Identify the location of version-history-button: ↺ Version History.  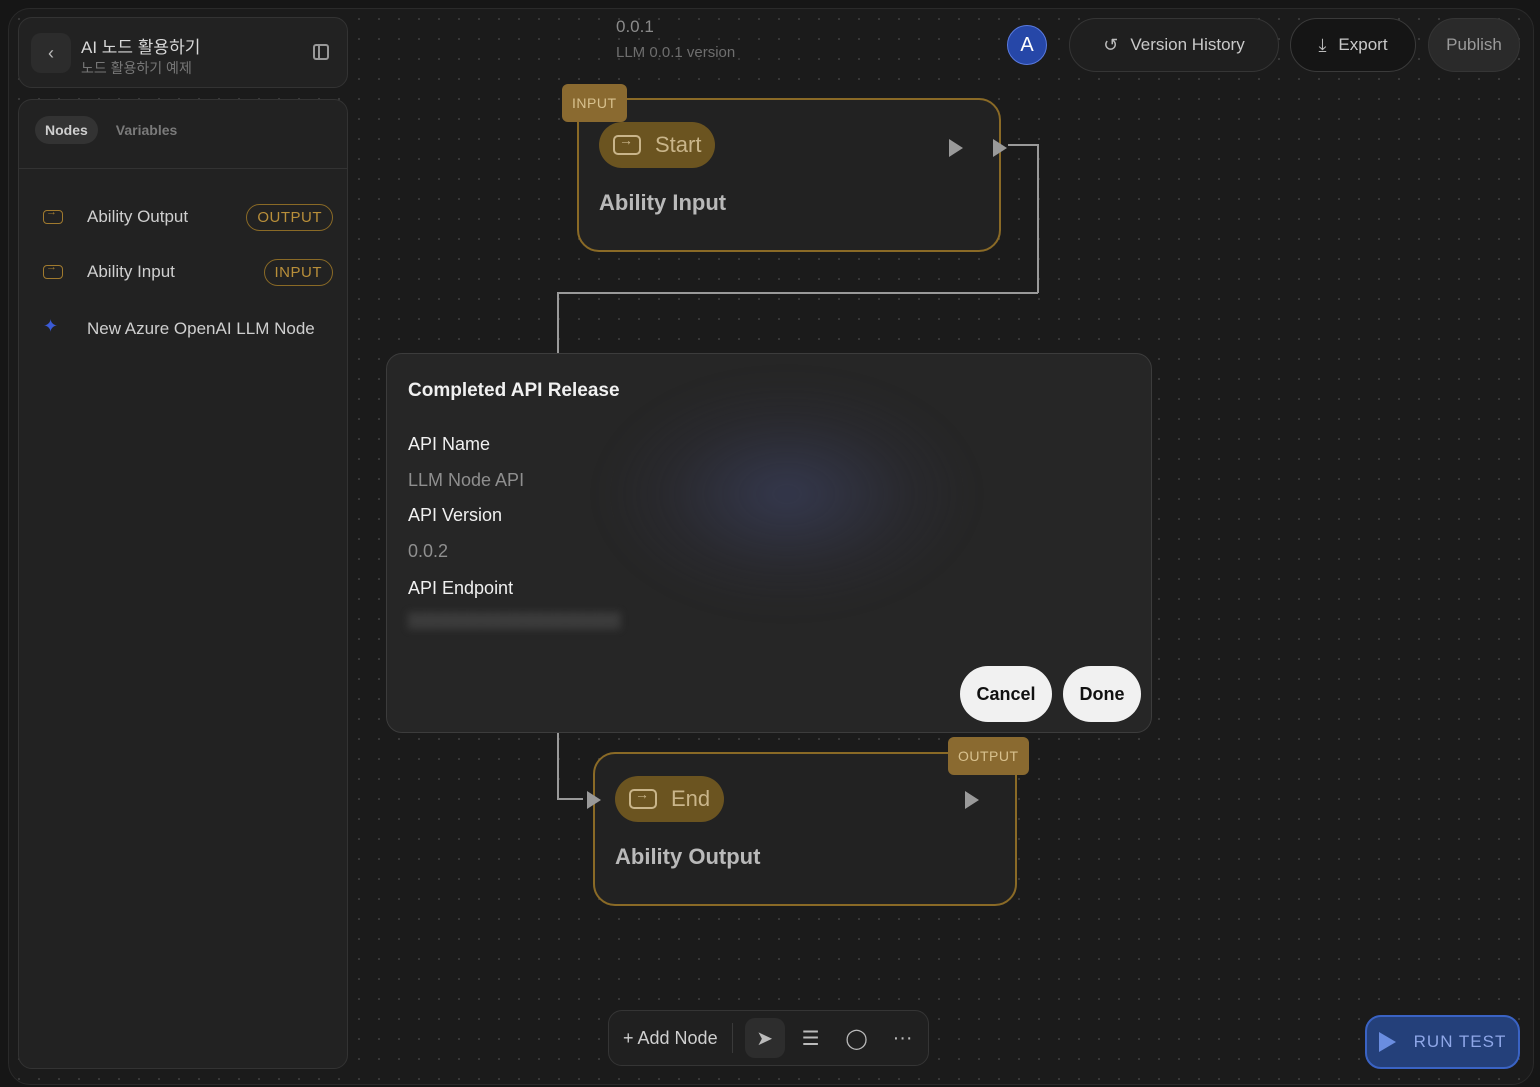
(1174, 45).